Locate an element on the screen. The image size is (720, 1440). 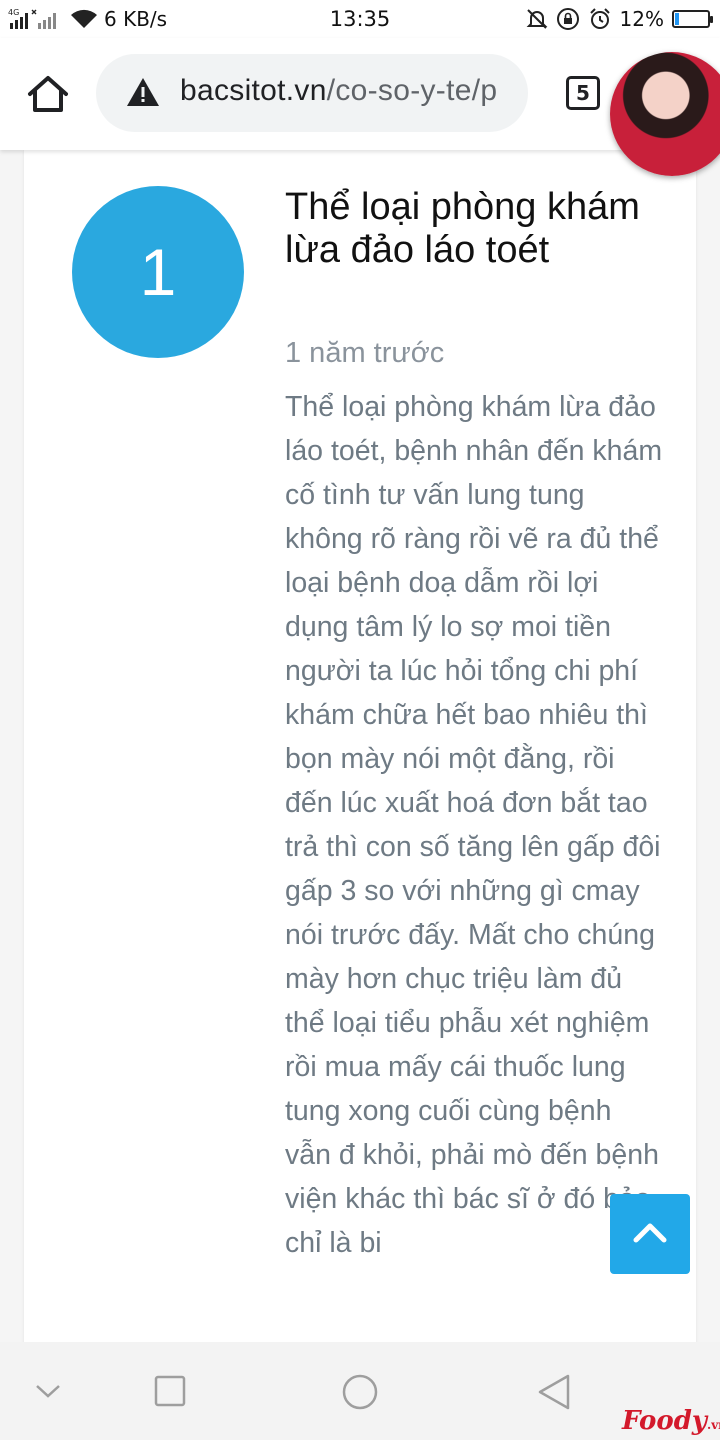
url-path: /co-so-y-te/p is located at coordinates (412, 90).